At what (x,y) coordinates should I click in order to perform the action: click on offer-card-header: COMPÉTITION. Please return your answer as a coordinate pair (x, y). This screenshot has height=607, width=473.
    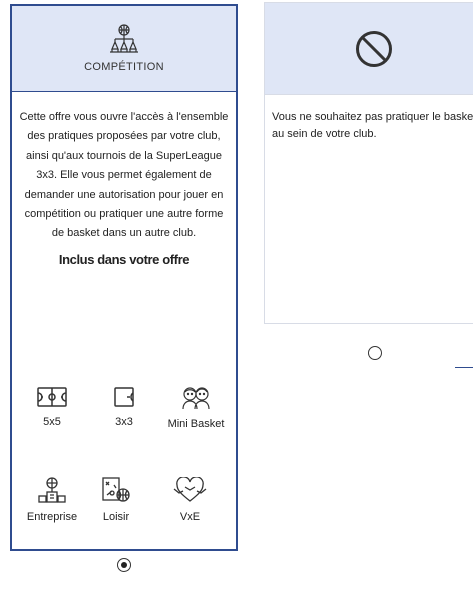
    Looking at the image, I should click on (124, 49).